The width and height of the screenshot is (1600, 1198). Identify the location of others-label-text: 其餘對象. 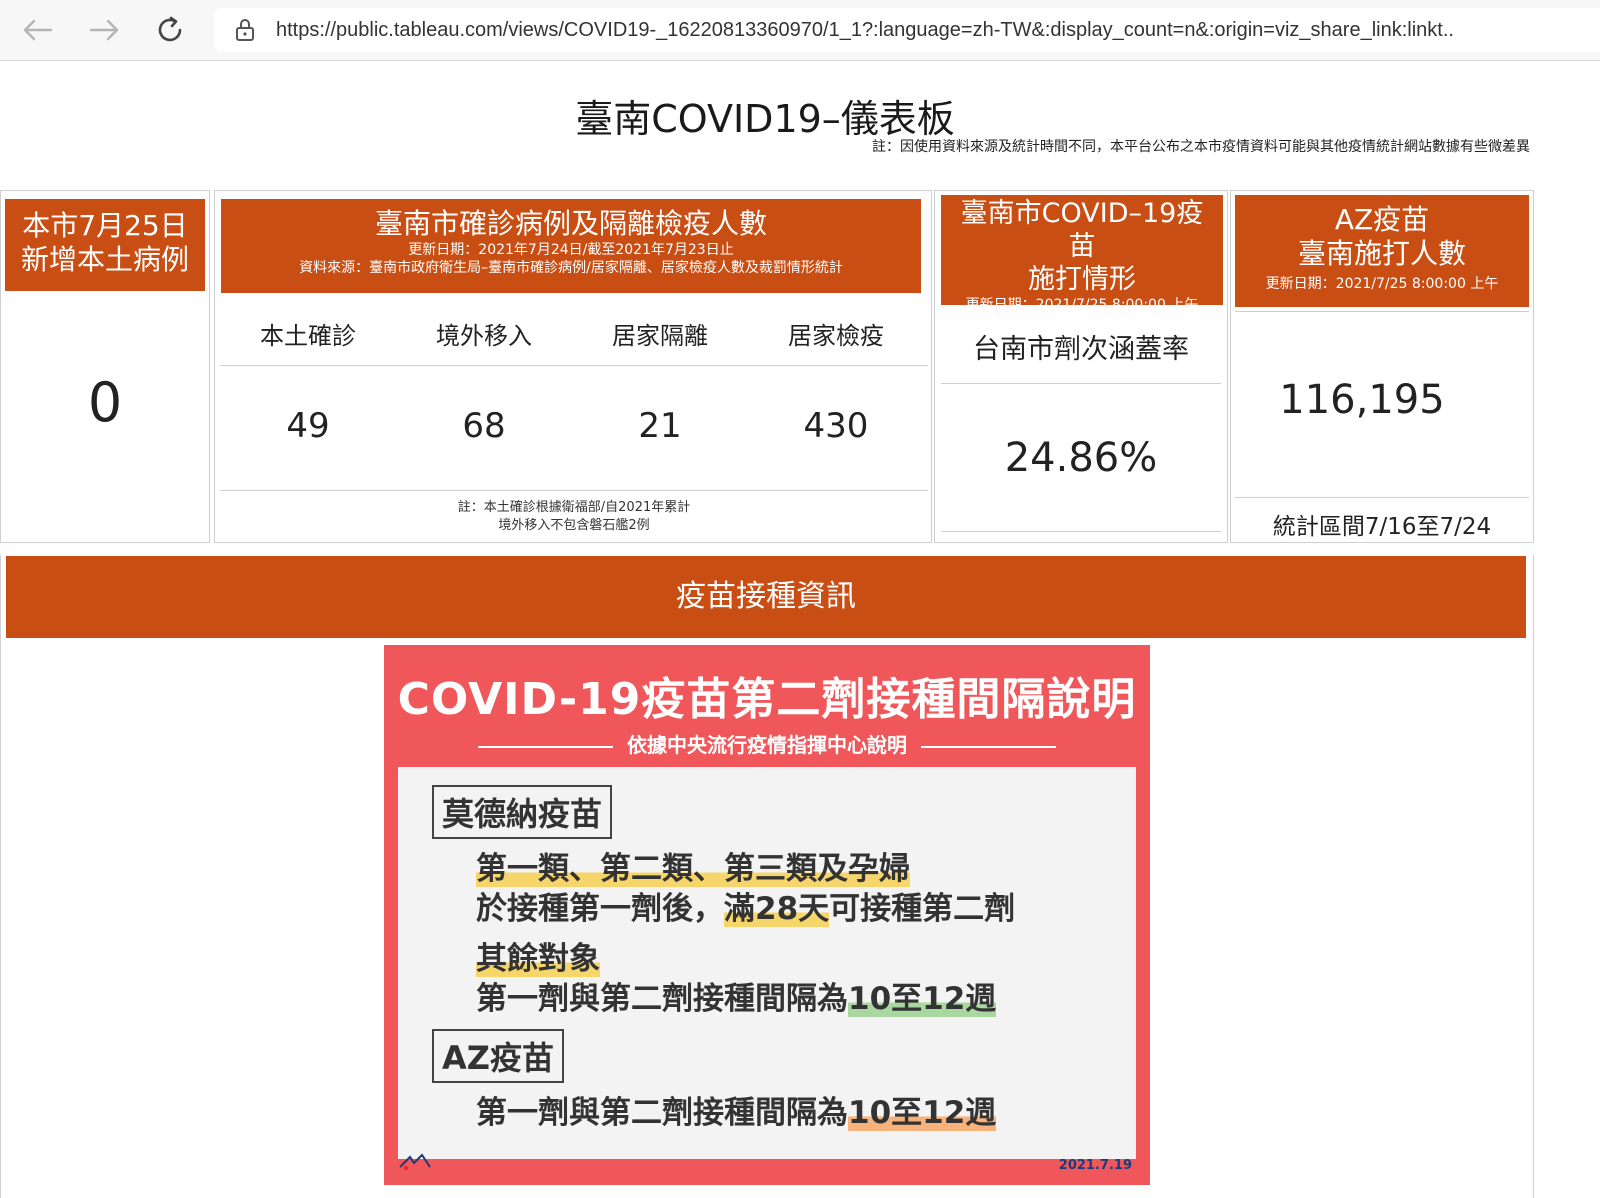
(538, 959).